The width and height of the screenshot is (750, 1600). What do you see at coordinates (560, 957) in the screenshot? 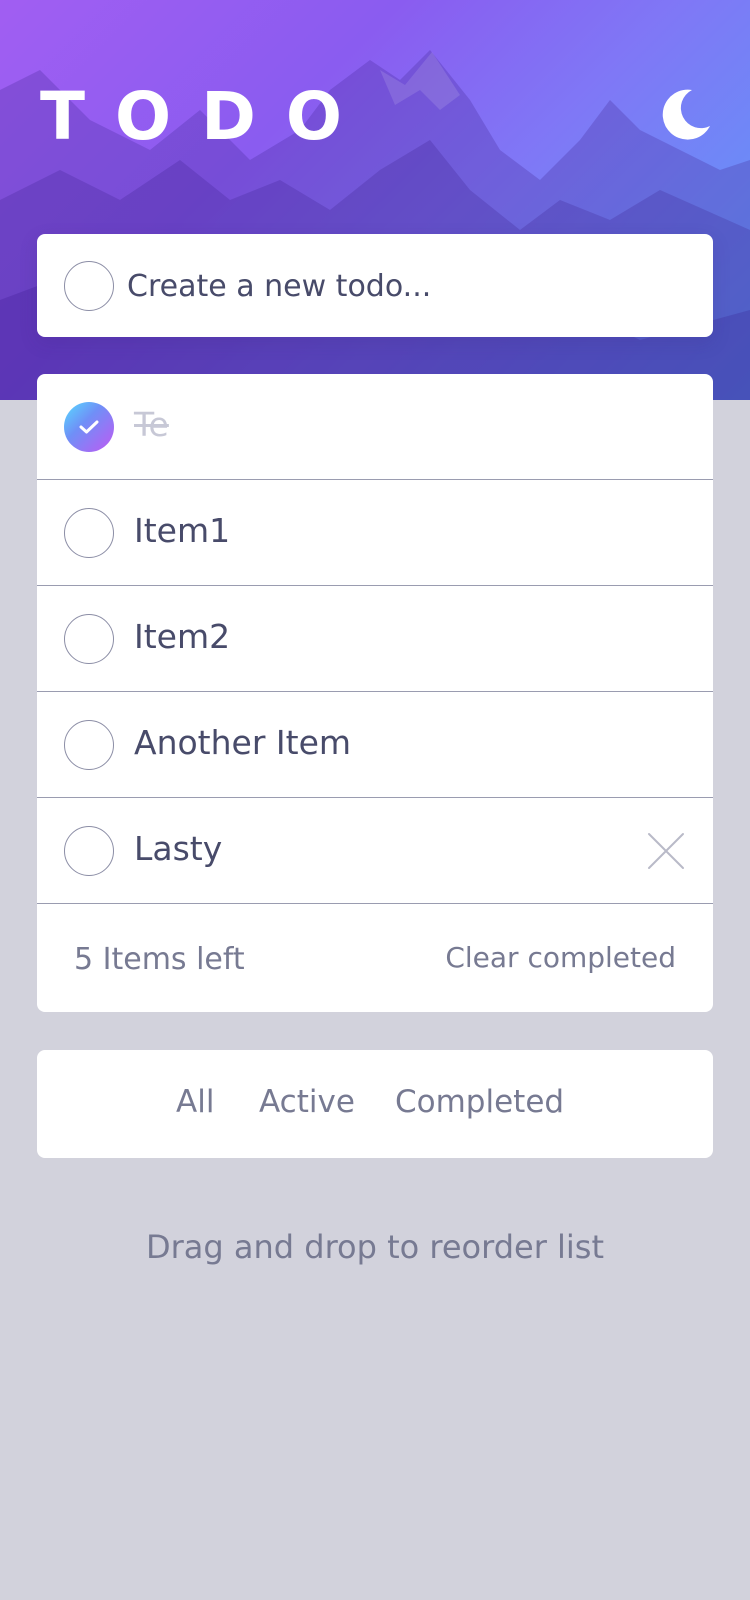
I see `clear-completed-button: Clear completed` at bounding box center [560, 957].